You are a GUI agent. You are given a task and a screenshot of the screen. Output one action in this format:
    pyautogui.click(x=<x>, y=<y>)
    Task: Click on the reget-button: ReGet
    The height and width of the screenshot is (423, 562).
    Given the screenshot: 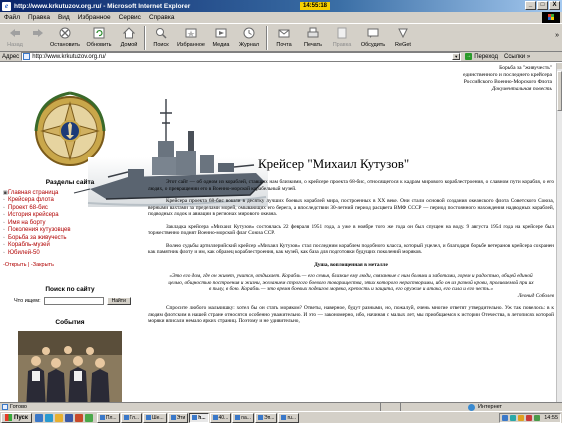 What is the action you would take?
    pyautogui.click(x=403, y=38)
    